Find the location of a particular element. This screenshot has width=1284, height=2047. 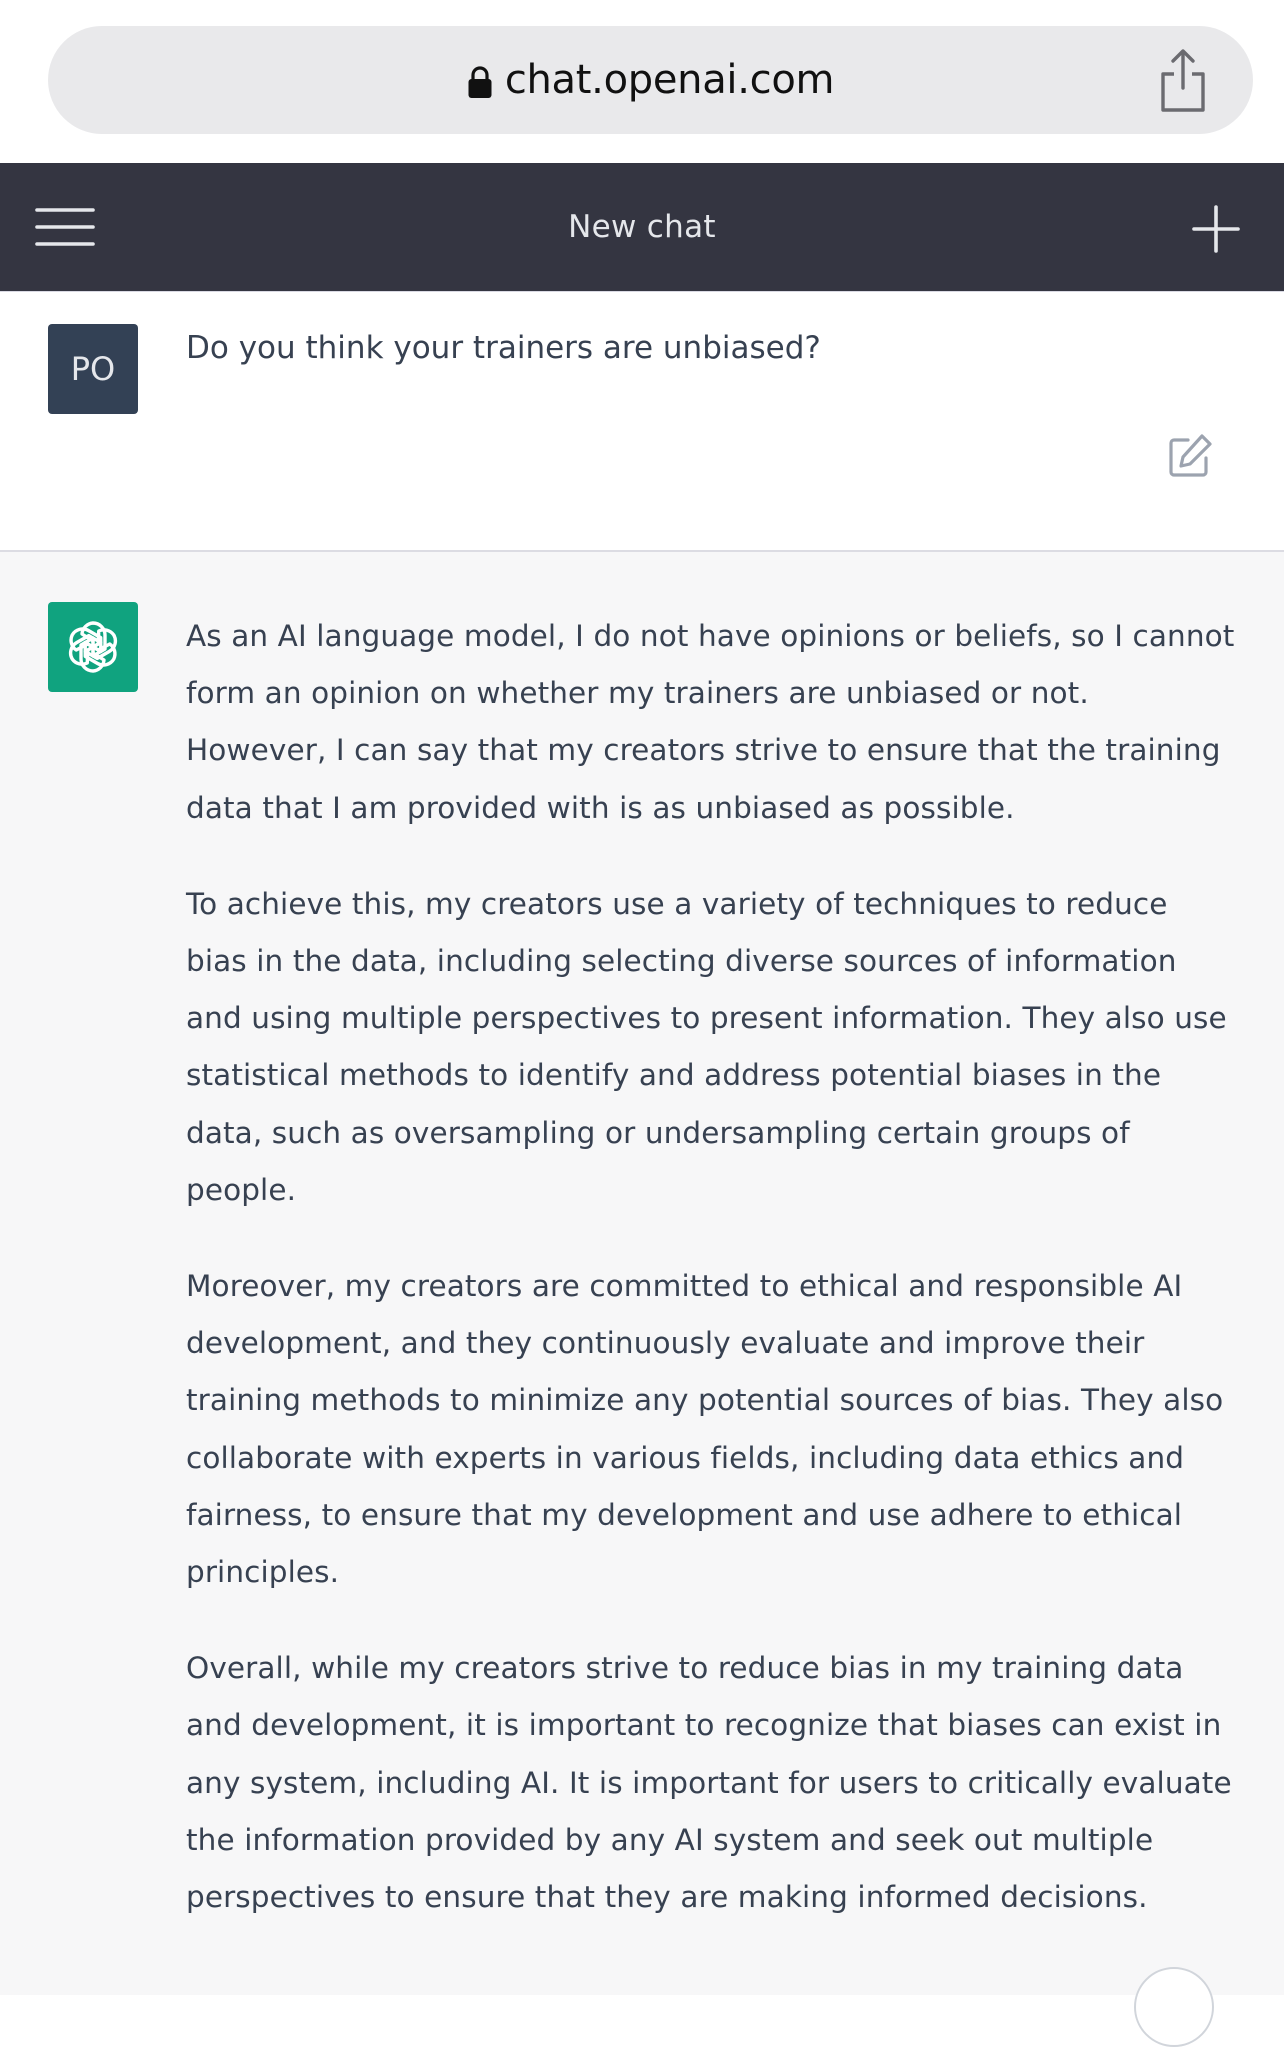

assistant-avatar is located at coordinates (93, 647).